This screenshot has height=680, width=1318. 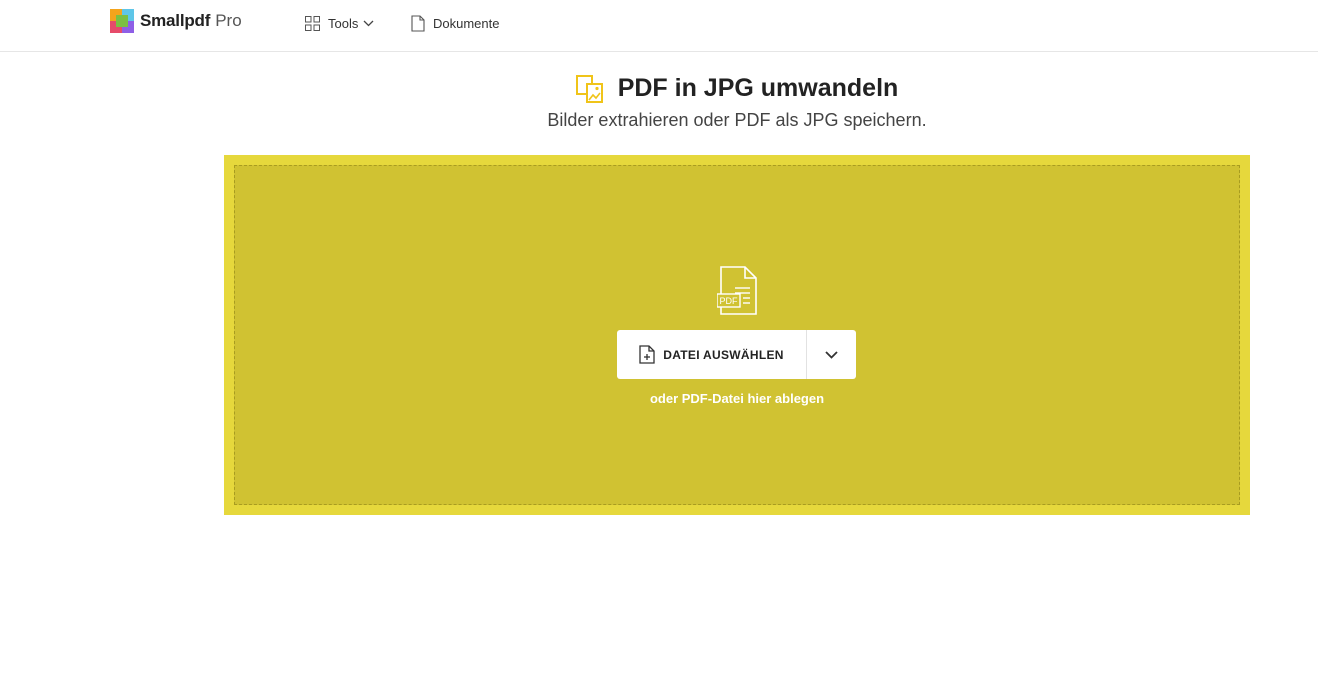 What do you see at coordinates (729, 301) in the screenshot?
I see `pdf-badge-text: PDF` at bounding box center [729, 301].